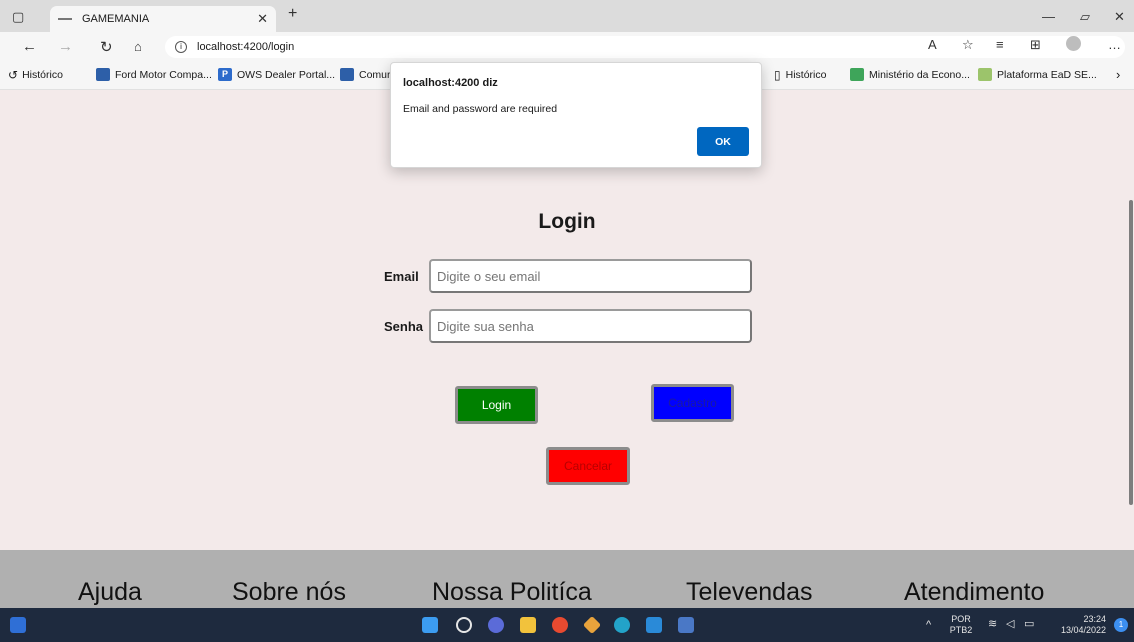  Describe the element at coordinates (496, 405) in the screenshot. I see `login-button: Login` at that location.